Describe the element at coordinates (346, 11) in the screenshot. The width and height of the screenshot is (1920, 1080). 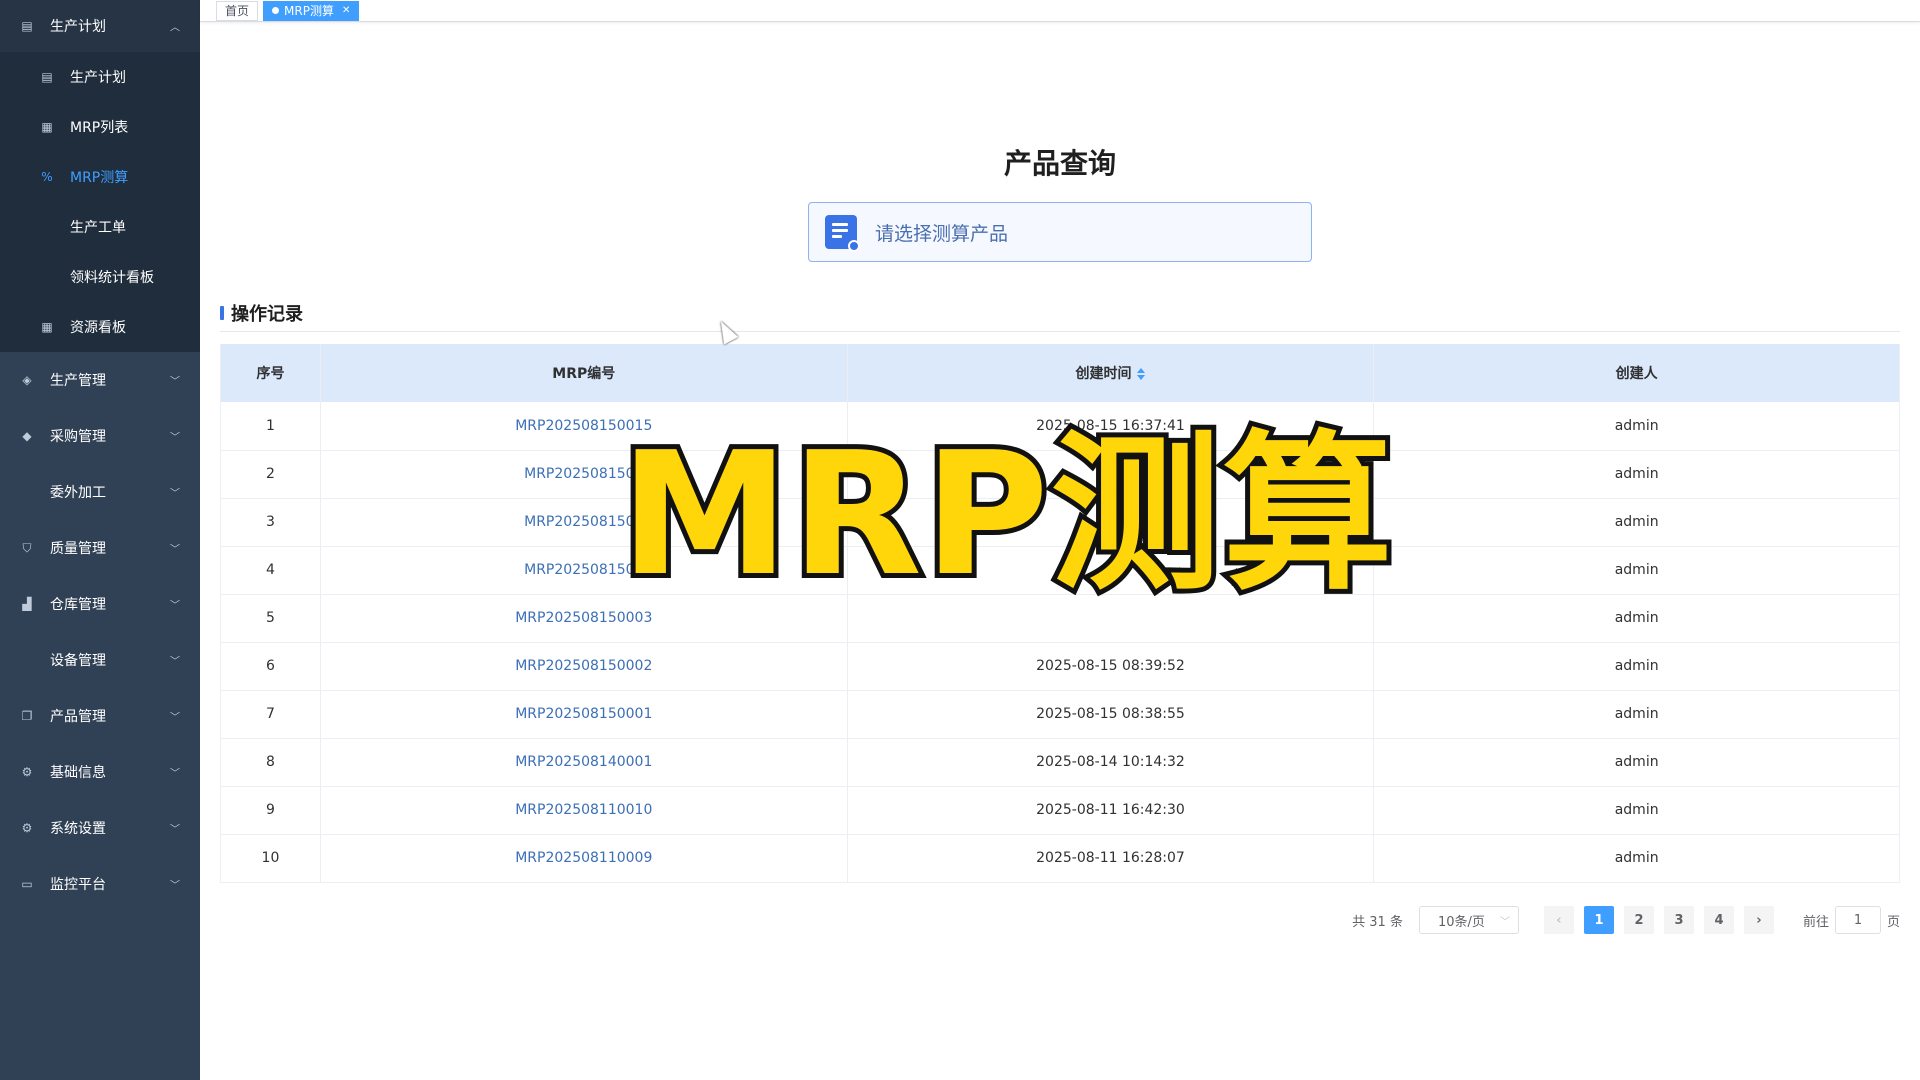
I see `close-icon: ✕` at that location.